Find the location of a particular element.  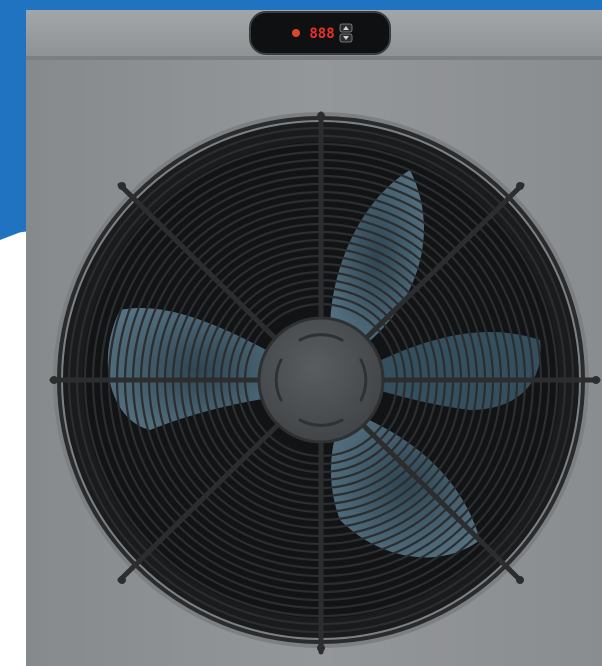

control-display: 888 is located at coordinates (320, 33).